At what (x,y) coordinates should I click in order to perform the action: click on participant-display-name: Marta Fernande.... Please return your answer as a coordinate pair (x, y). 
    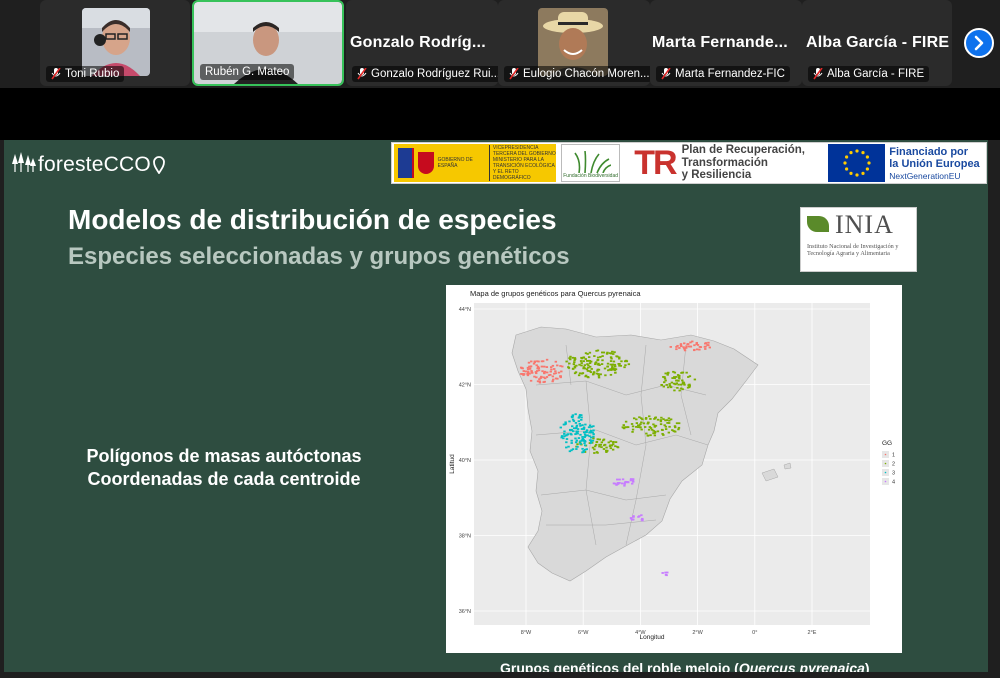
    Looking at the image, I should click on (720, 42).